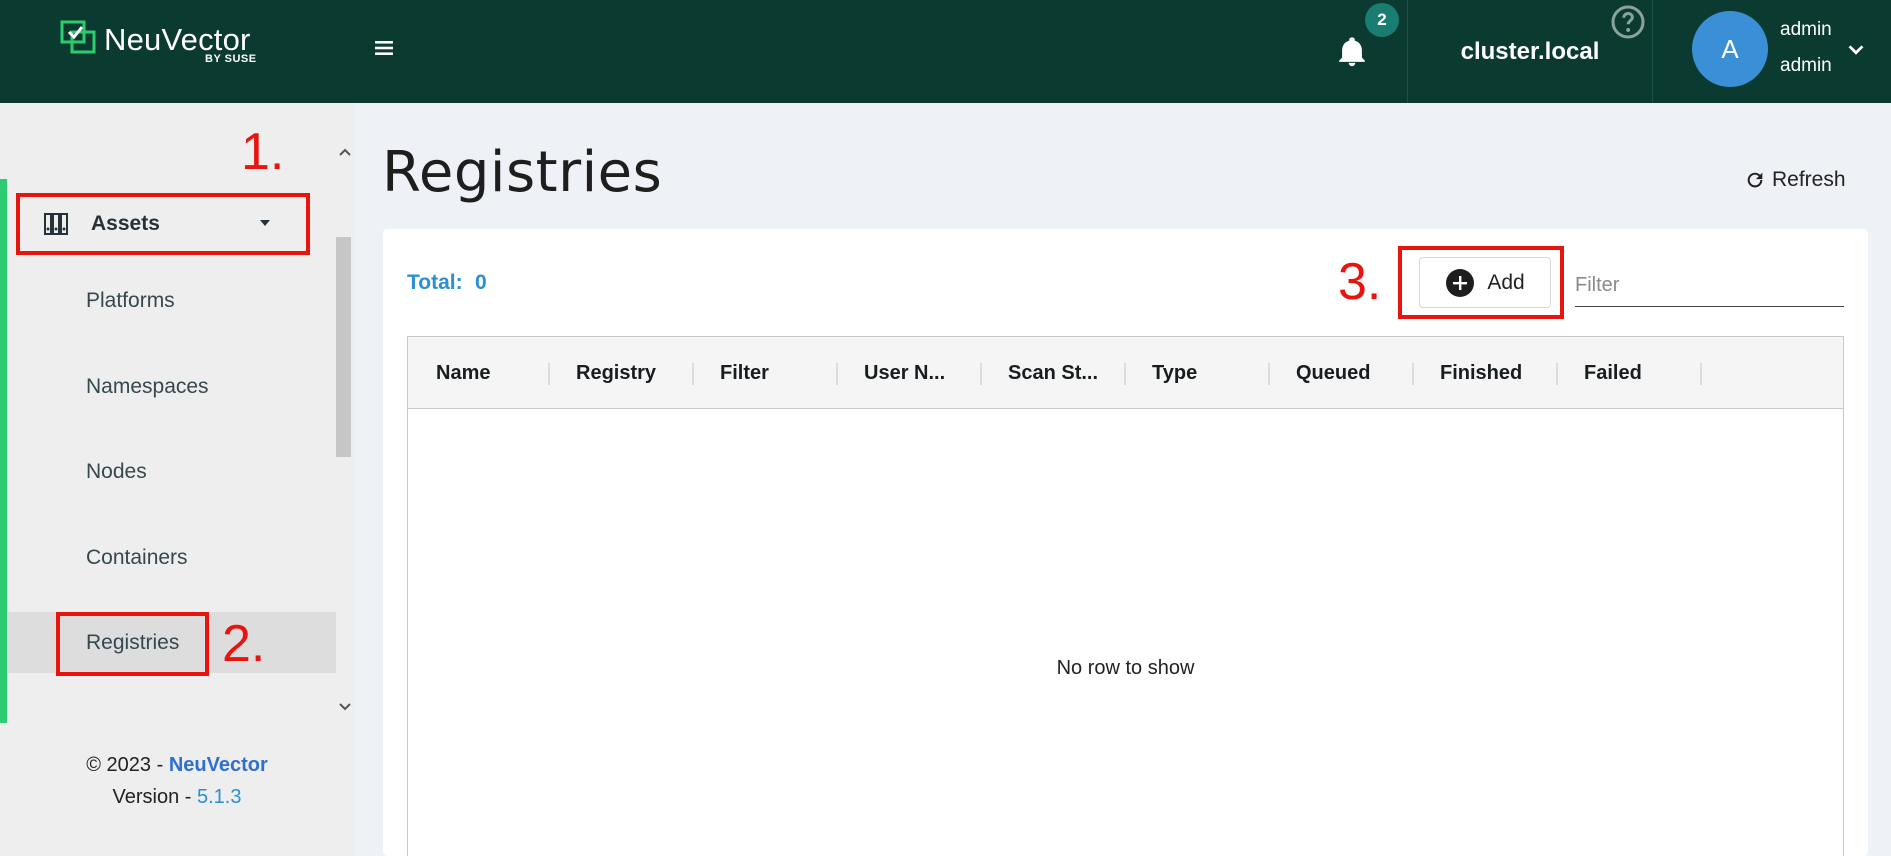 The height and width of the screenshot is (856, 1891). I want to click on refresh-icon, so click(1755, 180).